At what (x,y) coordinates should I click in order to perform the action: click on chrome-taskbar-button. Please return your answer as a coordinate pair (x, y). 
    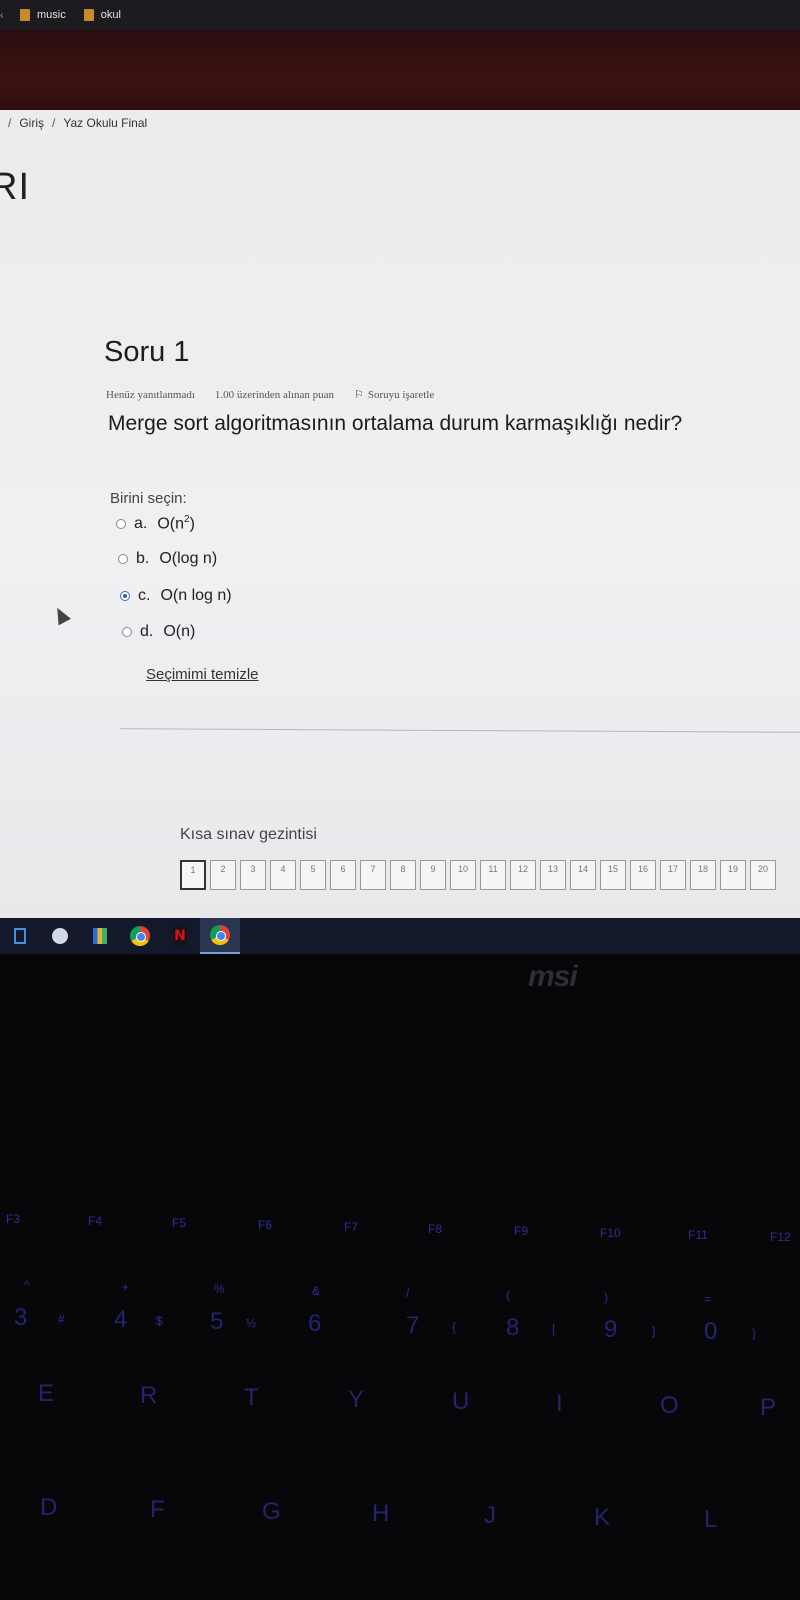
    Looking at the image, I should click on (140, 936).